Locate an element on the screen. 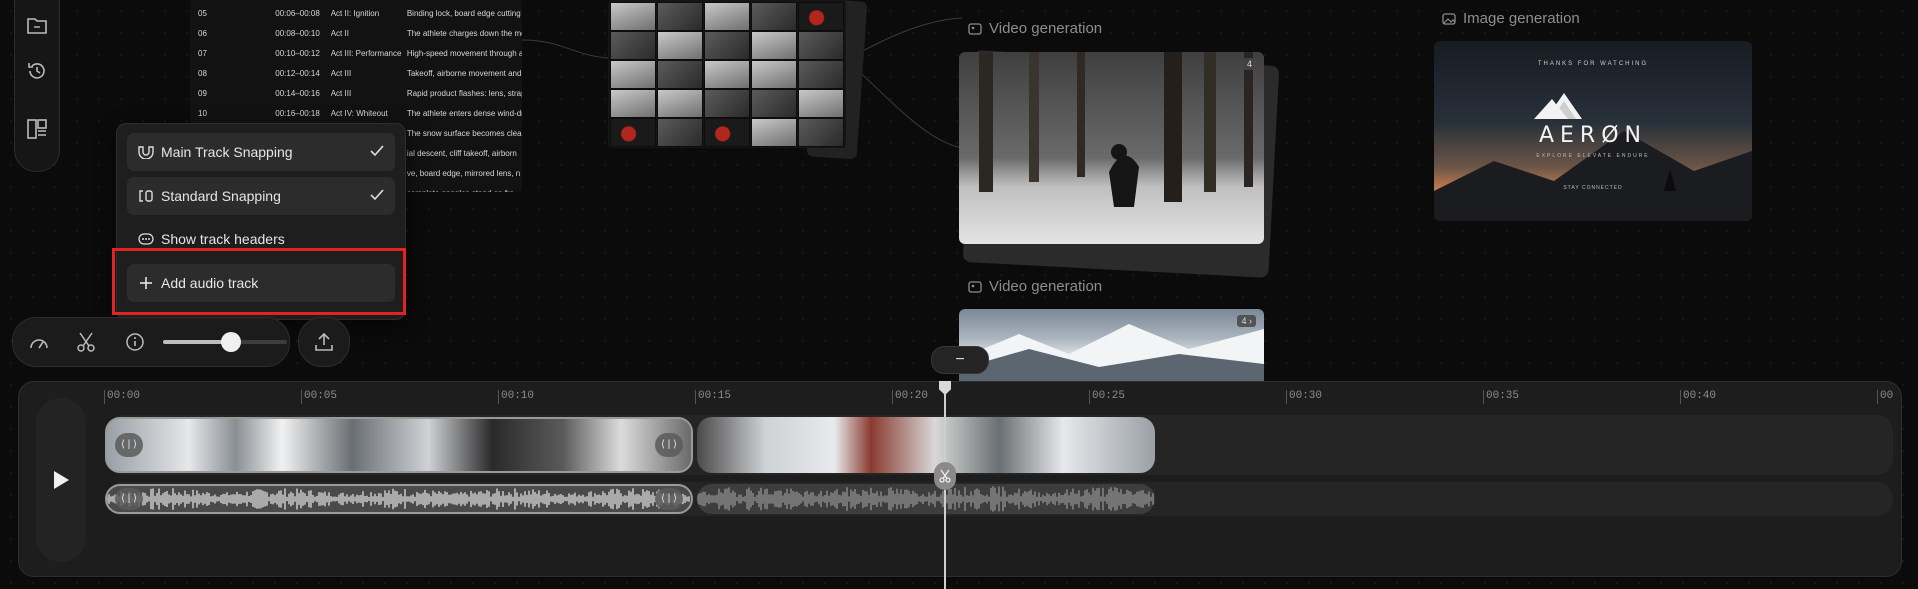 This screenshot has width=1918, height=589. poster-brand: AERØN is located at coordinates (1592, 135).